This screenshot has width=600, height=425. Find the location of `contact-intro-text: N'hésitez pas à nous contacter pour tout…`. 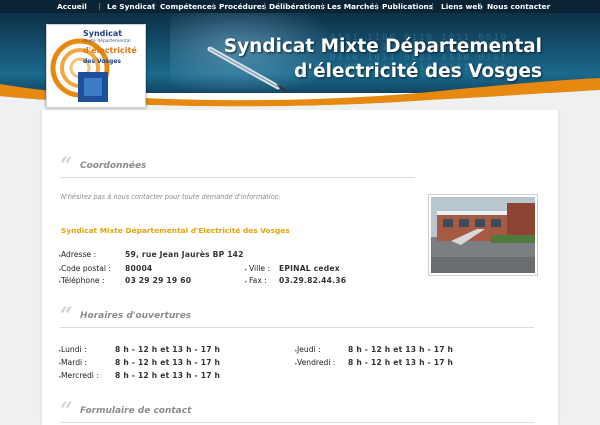

contact-intro-text: N'hésitez pas à nous contacter pour tout… is located at coordinates (171, 197).